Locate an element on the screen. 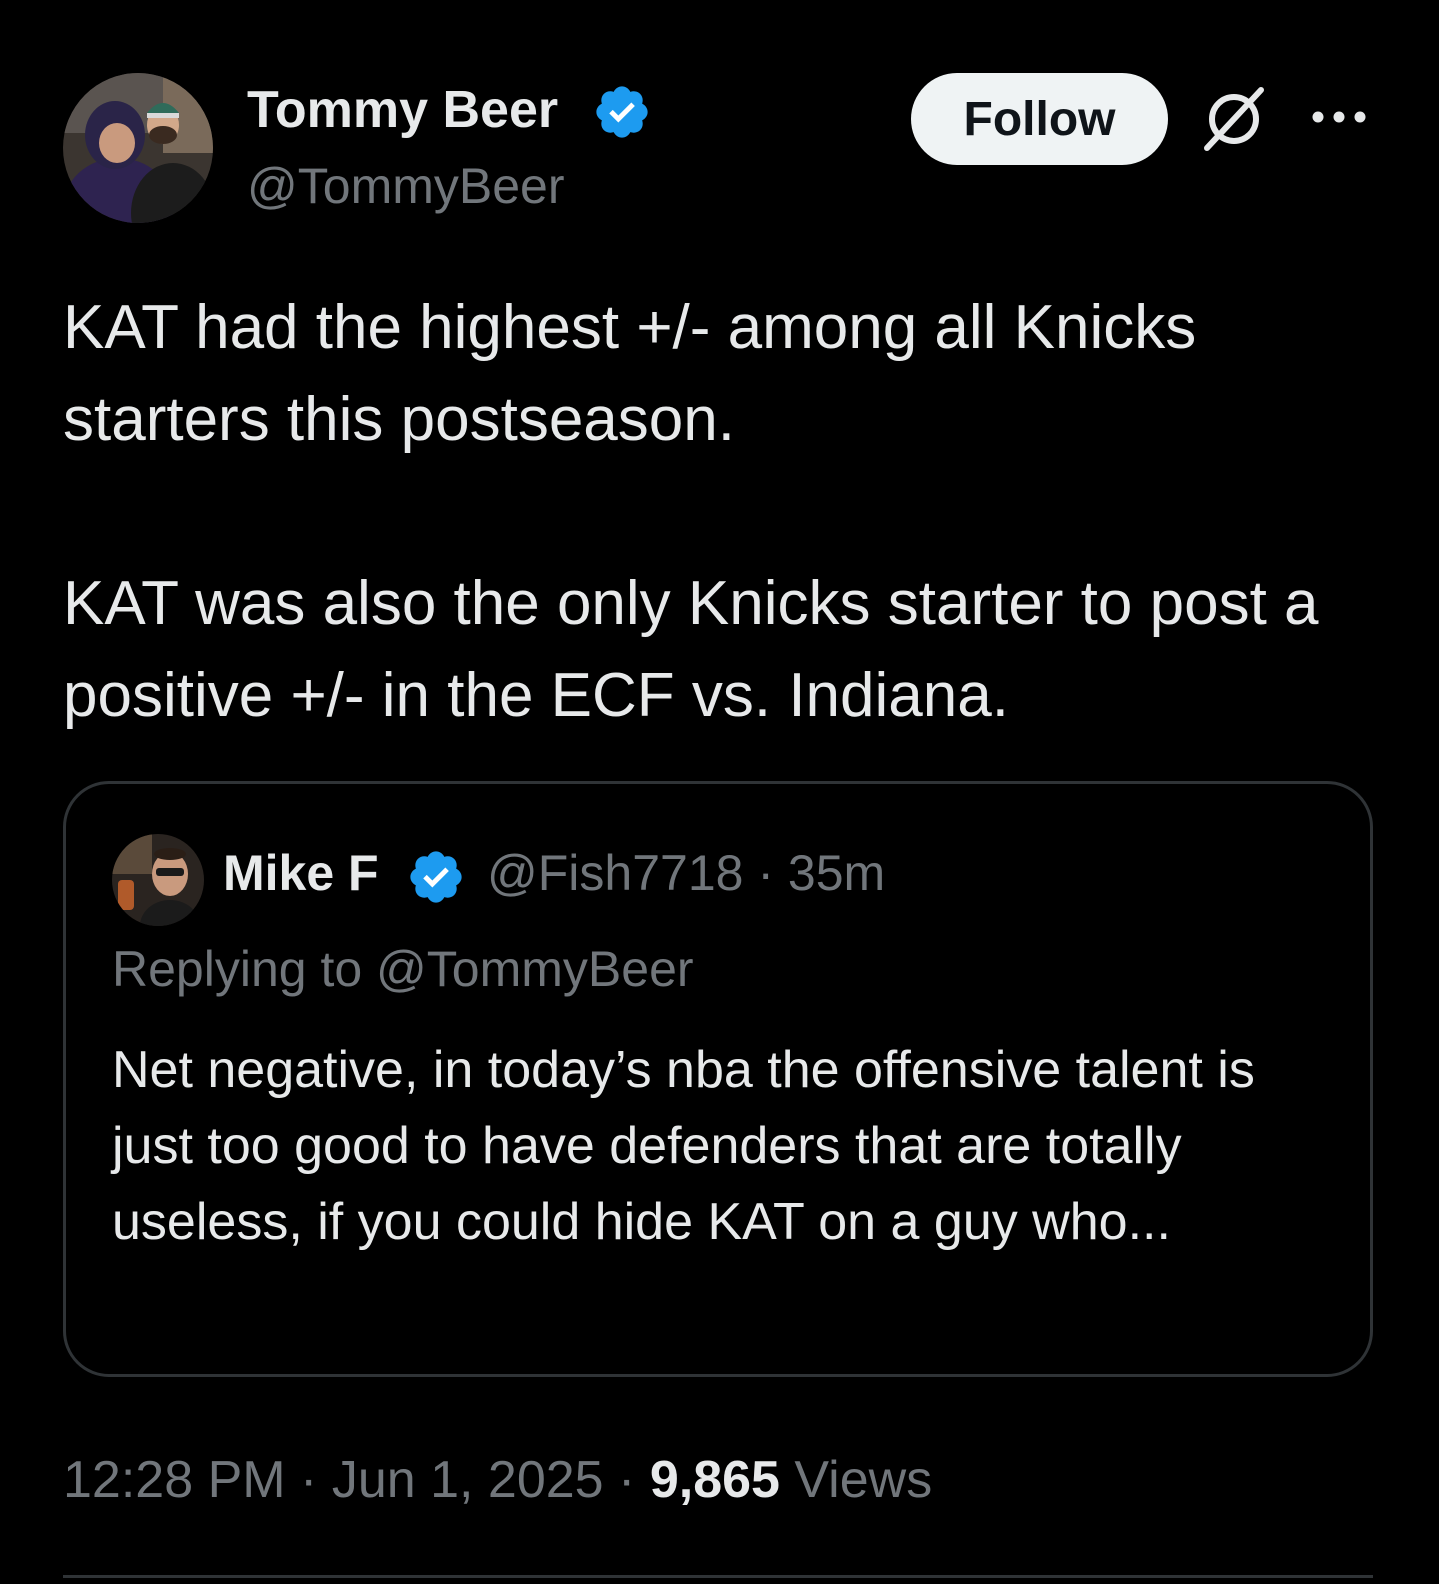 This screenshot has height=1584, width=1439. quote-time: 35m is located at coordinates (836, 873).